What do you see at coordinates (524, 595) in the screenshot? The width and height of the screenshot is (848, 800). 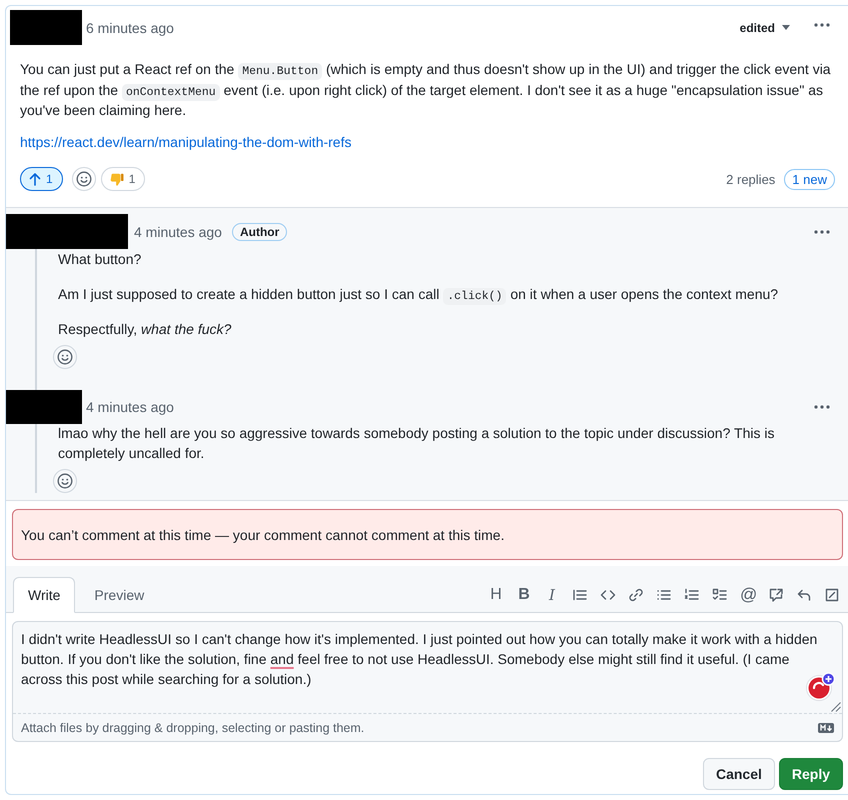 I see `bold-button: B` at bounding box center [524, 595].